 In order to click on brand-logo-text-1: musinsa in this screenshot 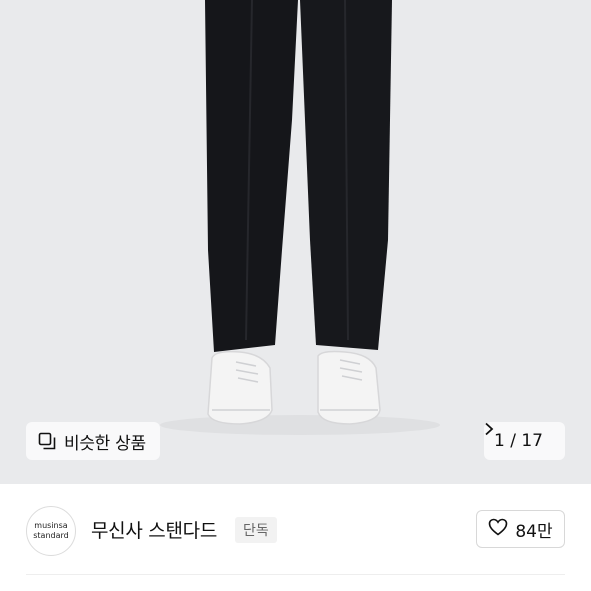, I will do `click(51, 525)`.